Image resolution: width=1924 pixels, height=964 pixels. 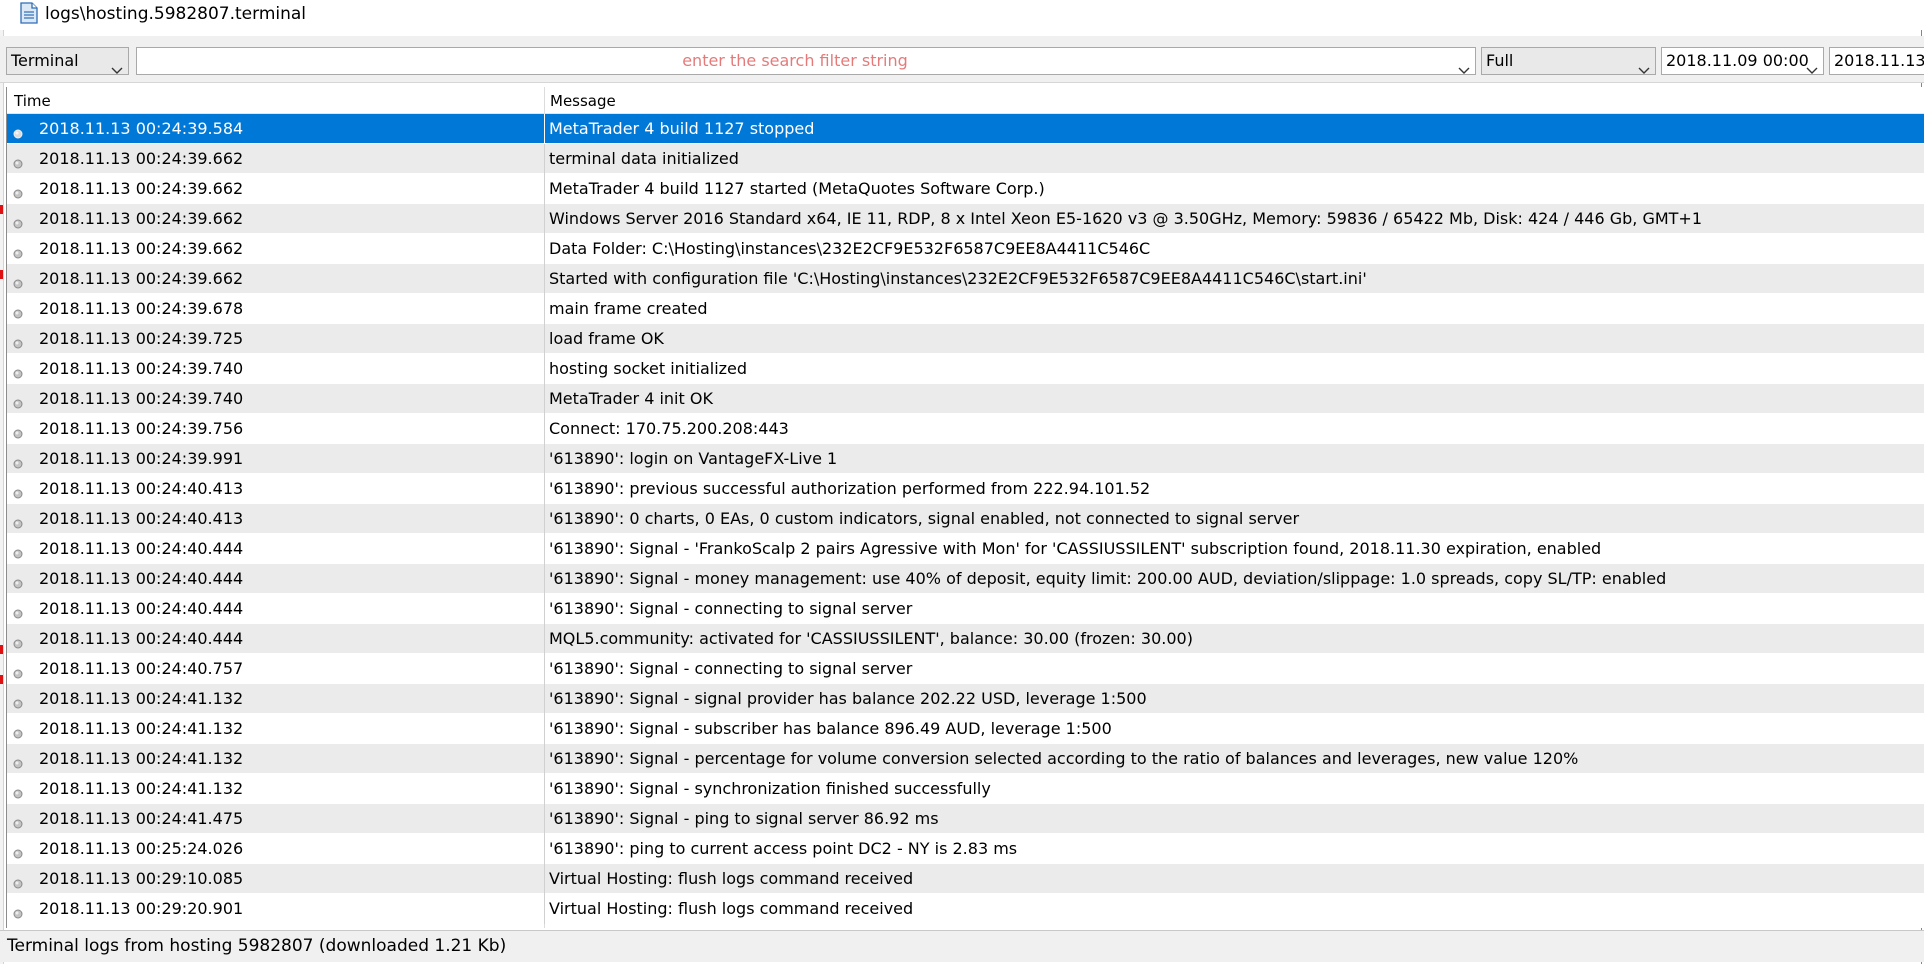 What do you see at coordinates (644, 158) in the screenshot?
I see `row-message: terminal data initialized` at bounding box center [644, 158].